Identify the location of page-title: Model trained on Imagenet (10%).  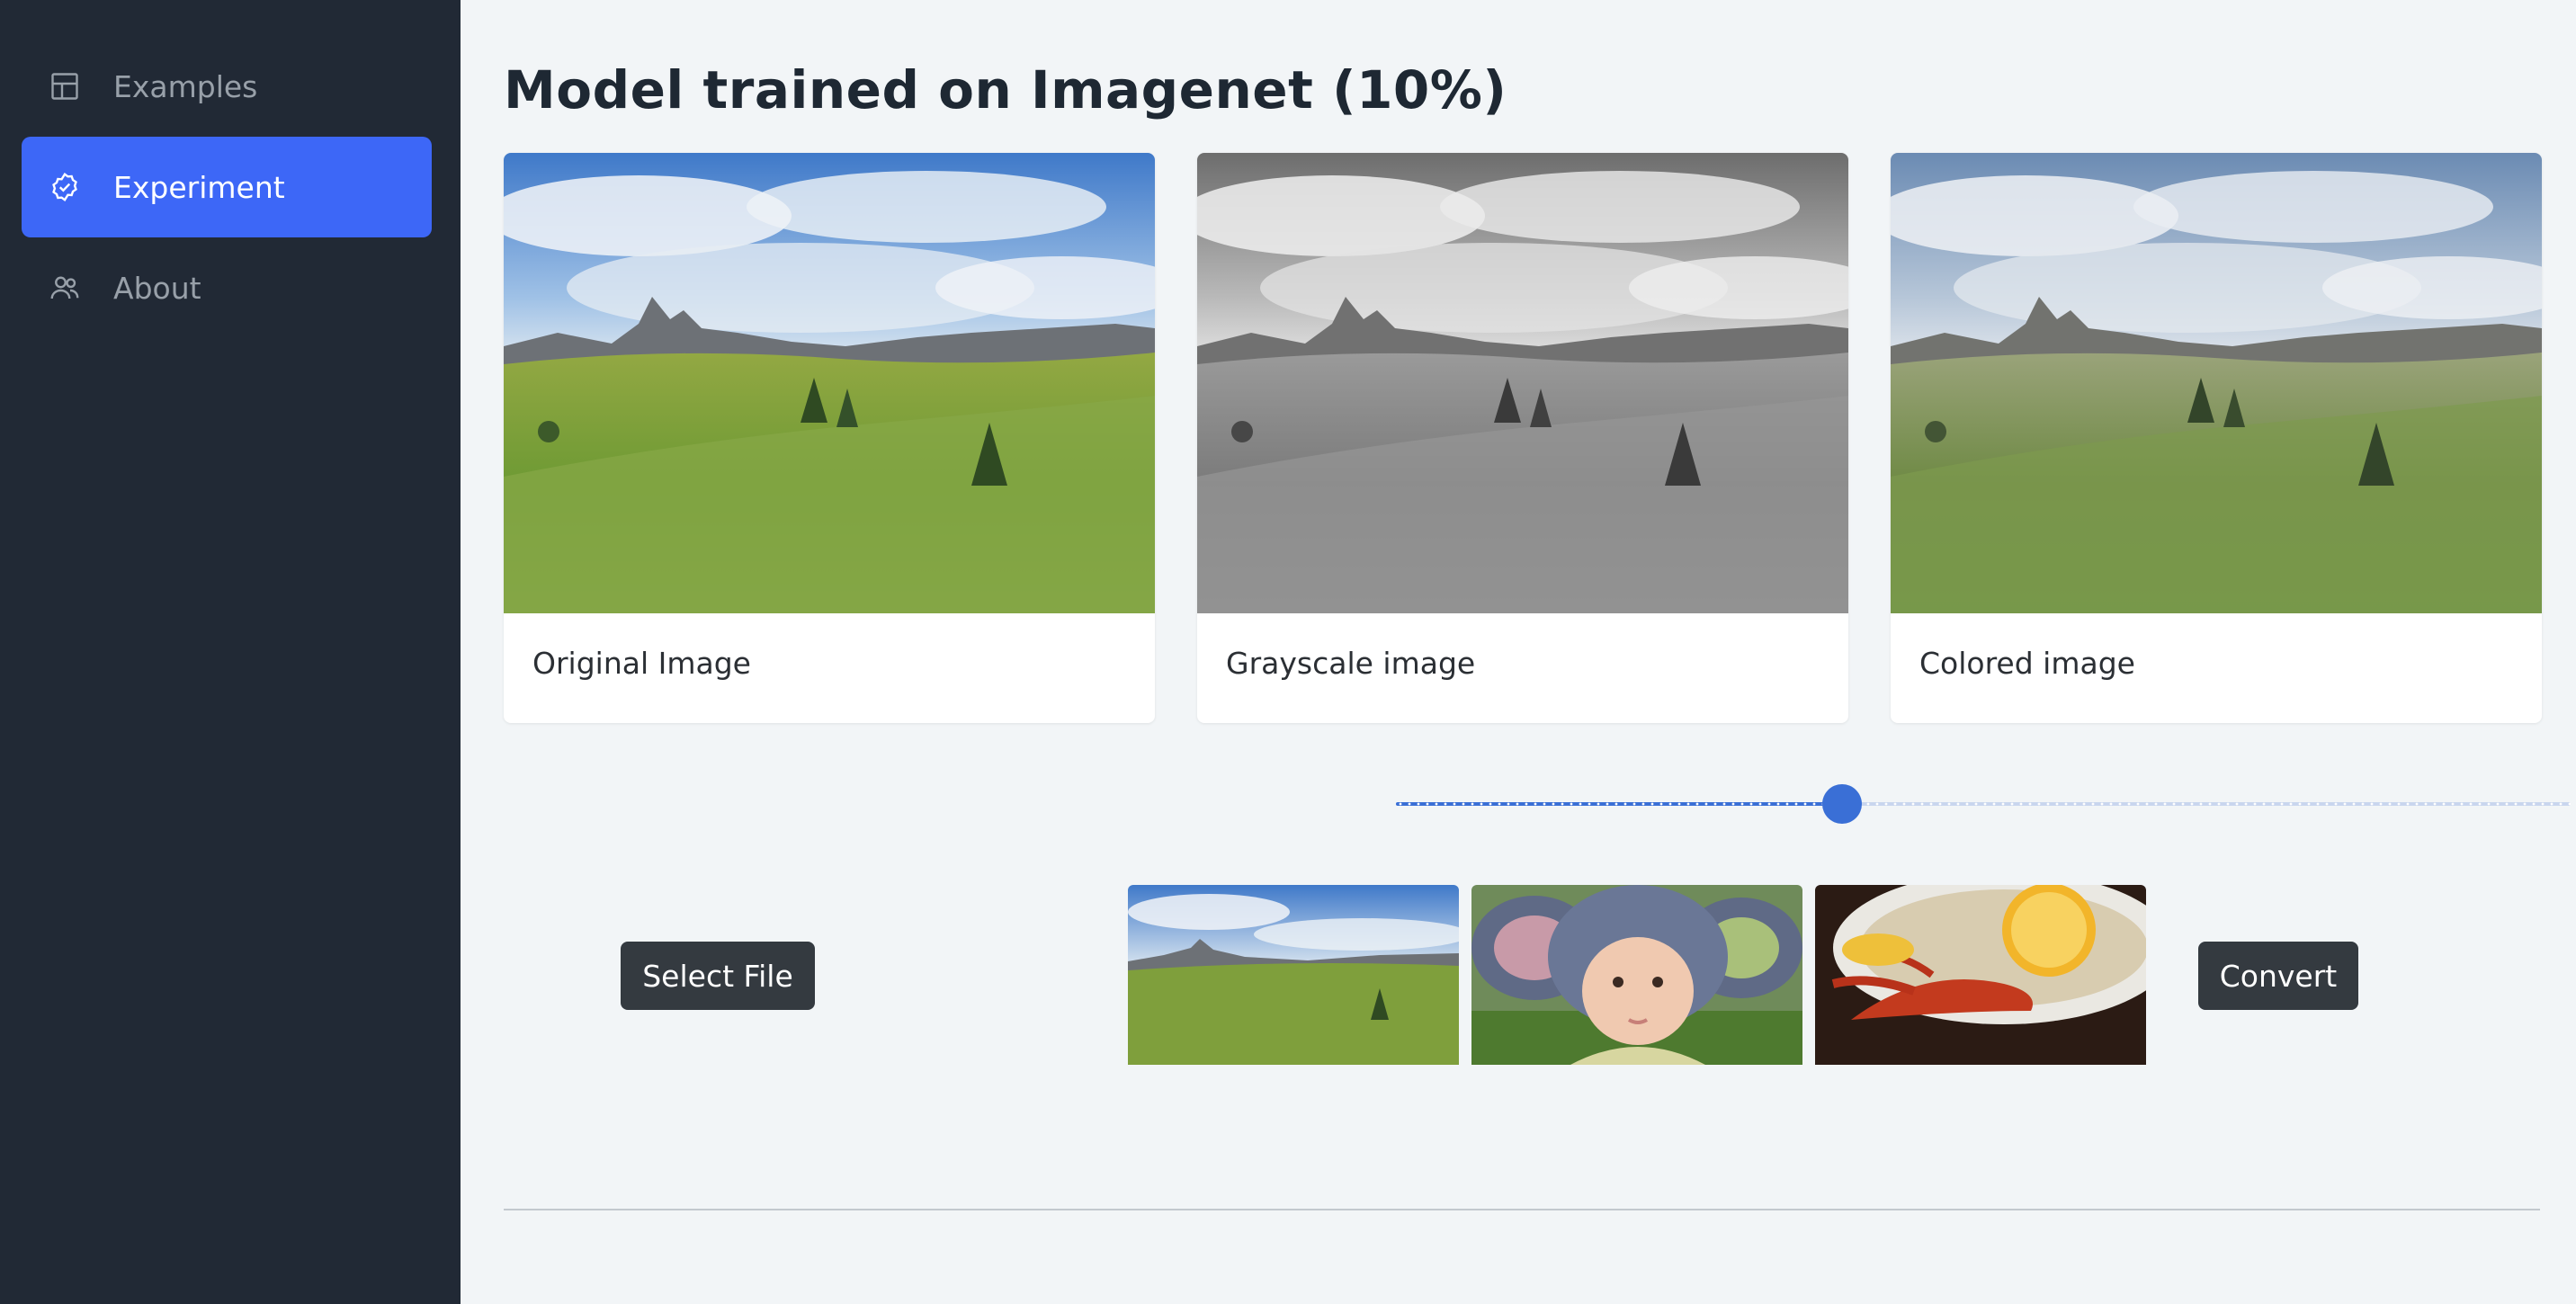
(1005, 90).